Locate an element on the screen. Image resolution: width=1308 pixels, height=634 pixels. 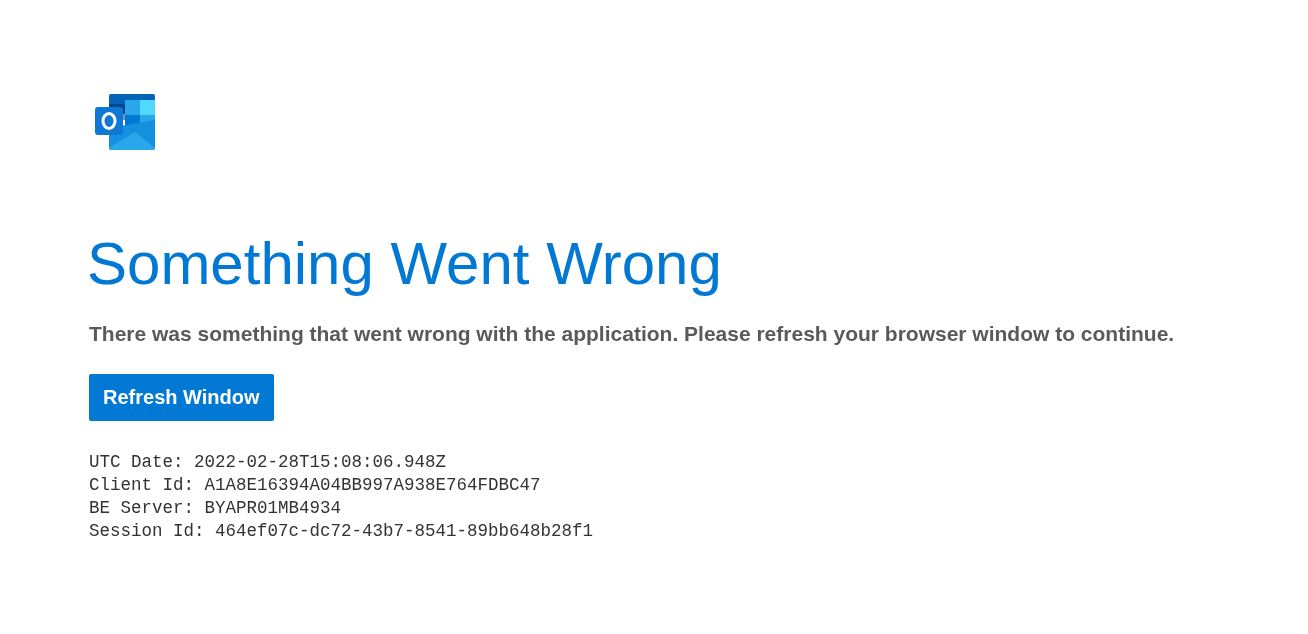
diagnostic-line: Session Id: 464ef07c-dc72-43b7-8541-89bb648b28f1 is located at coordinates (341, 531).